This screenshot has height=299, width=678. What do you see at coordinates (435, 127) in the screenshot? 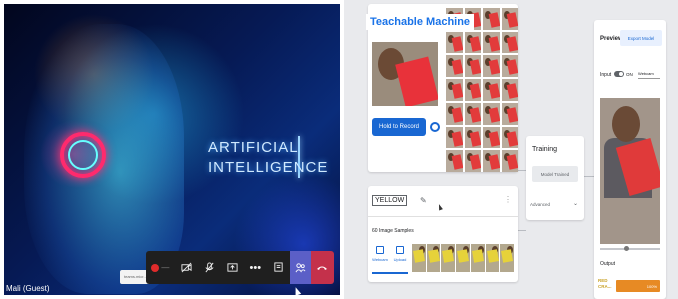
I see `settings-icon` at bounding box center [435, 127].